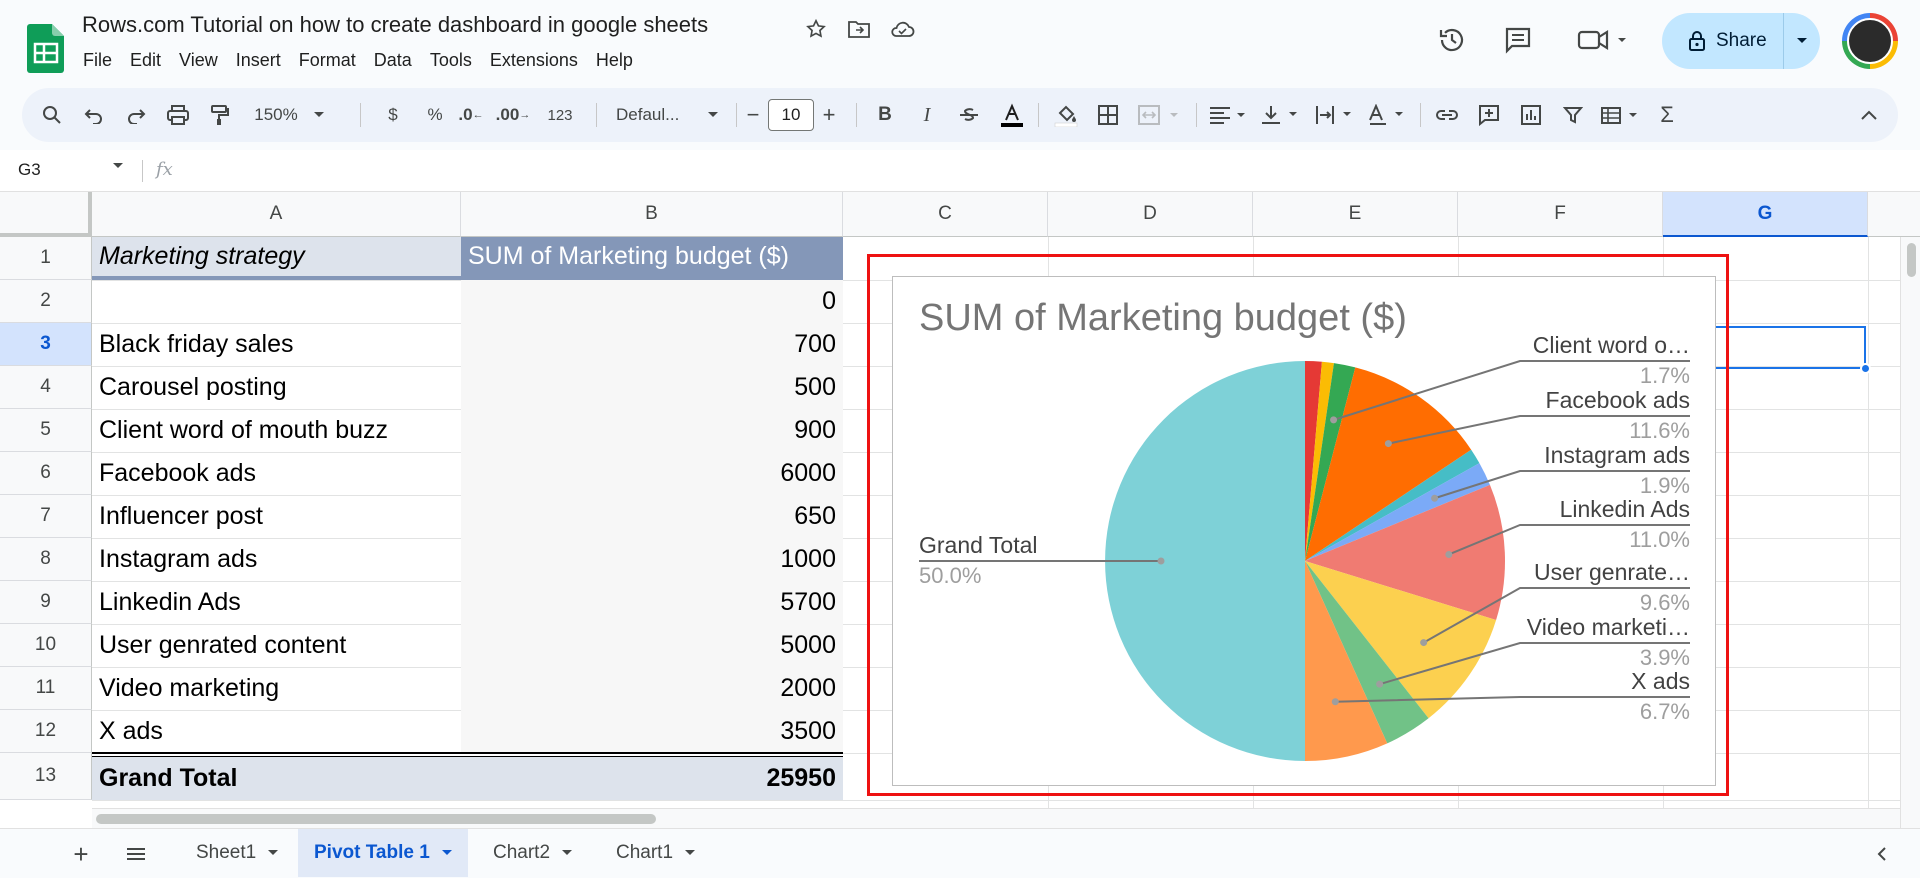 This screenshot has height=878, width=1920. Describe the element at coordinates (652, 688) in the screenshot. I see `pivot-value-cell: 2000` at that location.